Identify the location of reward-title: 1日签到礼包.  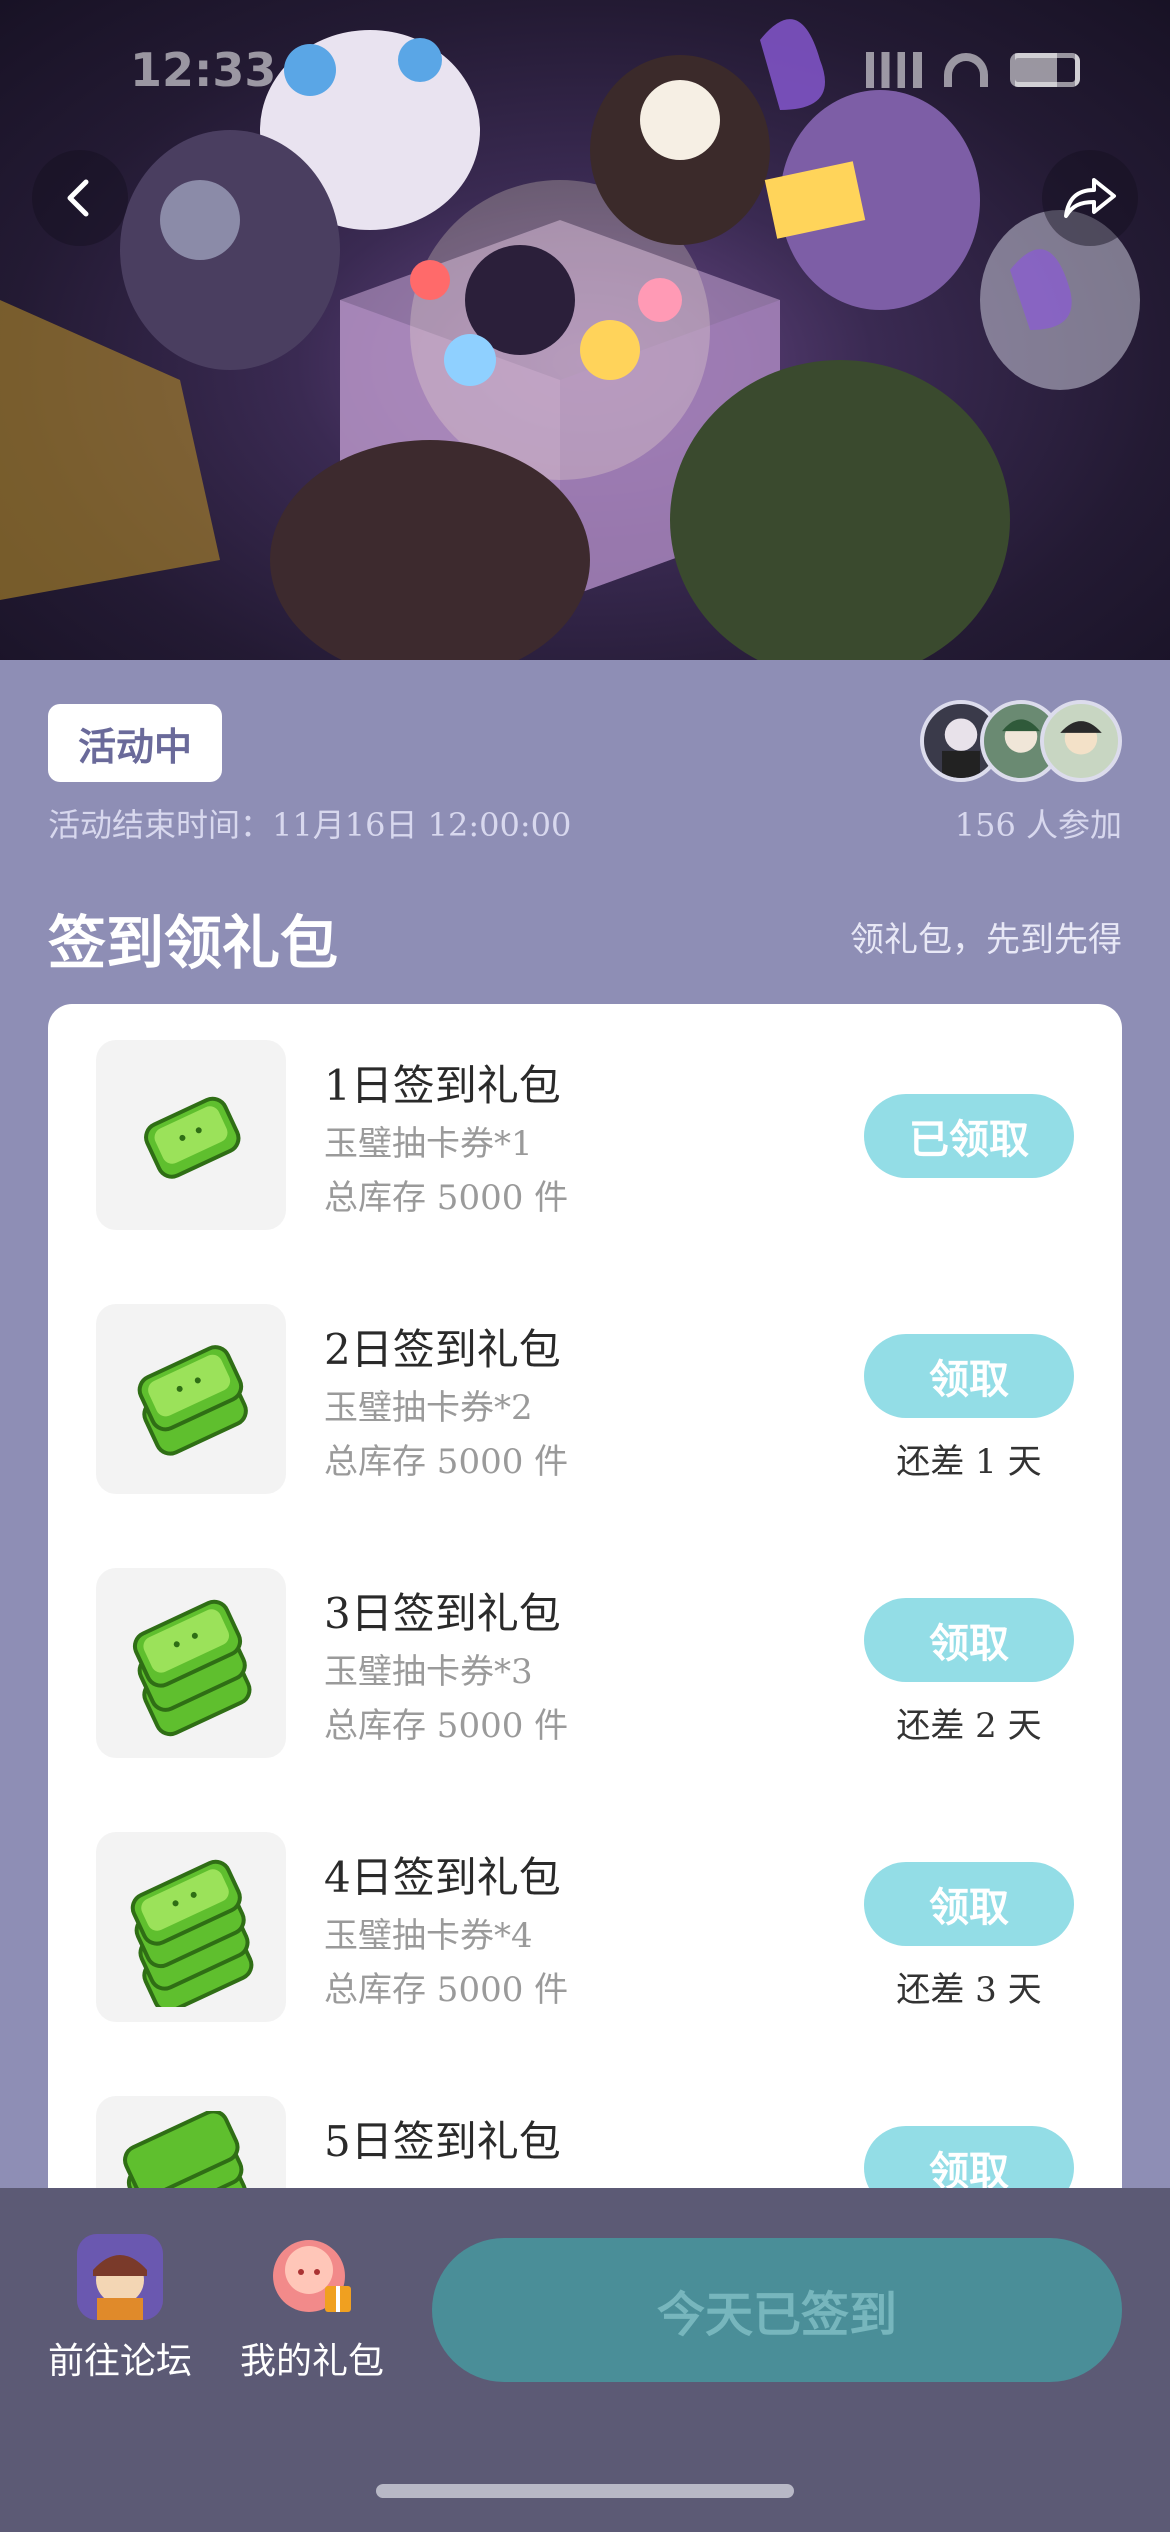
(442, 1085).